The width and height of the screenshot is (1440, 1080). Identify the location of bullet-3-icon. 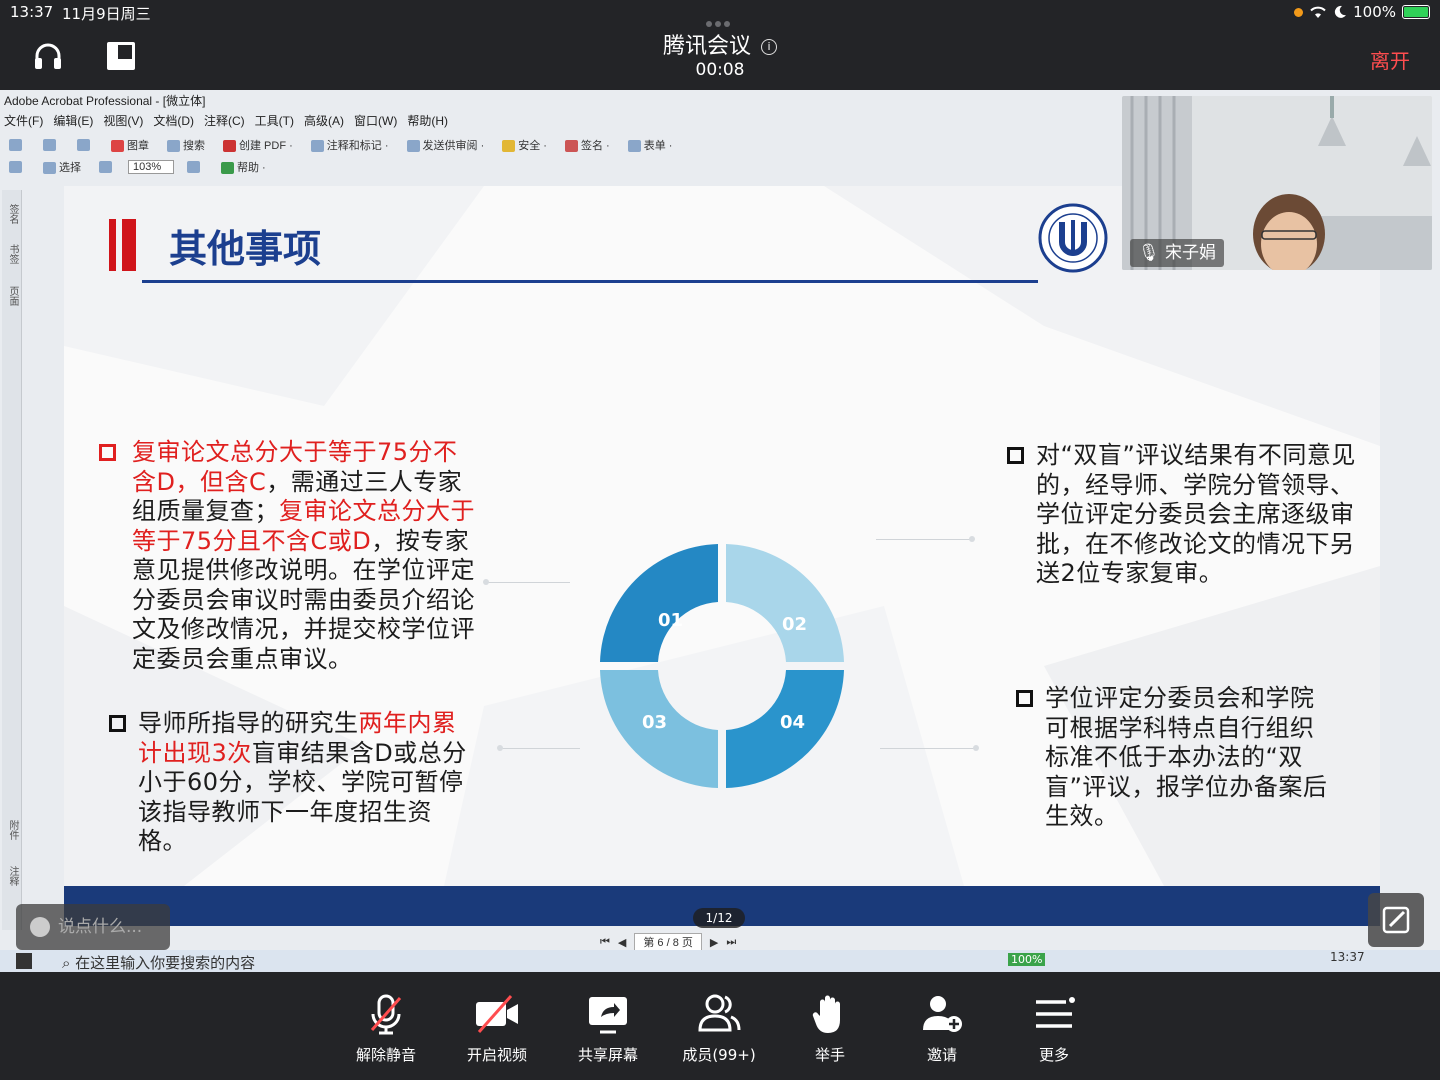
(1015, 455).